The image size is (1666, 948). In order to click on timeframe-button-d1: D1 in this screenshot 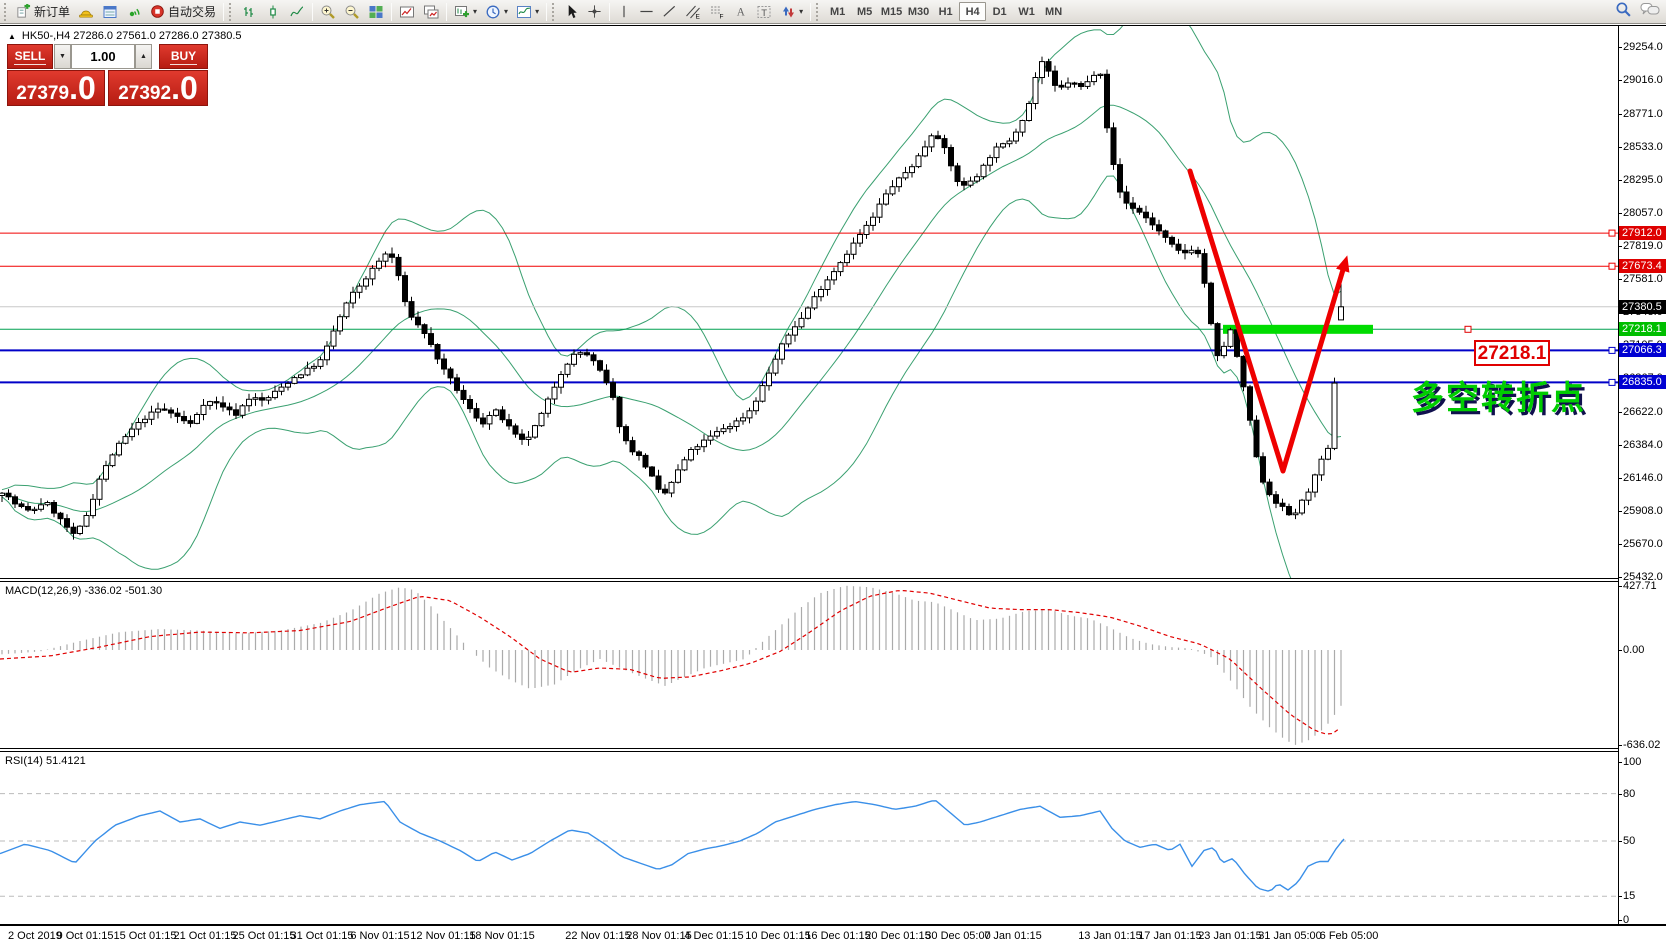, I will do `click(999, 11)`.